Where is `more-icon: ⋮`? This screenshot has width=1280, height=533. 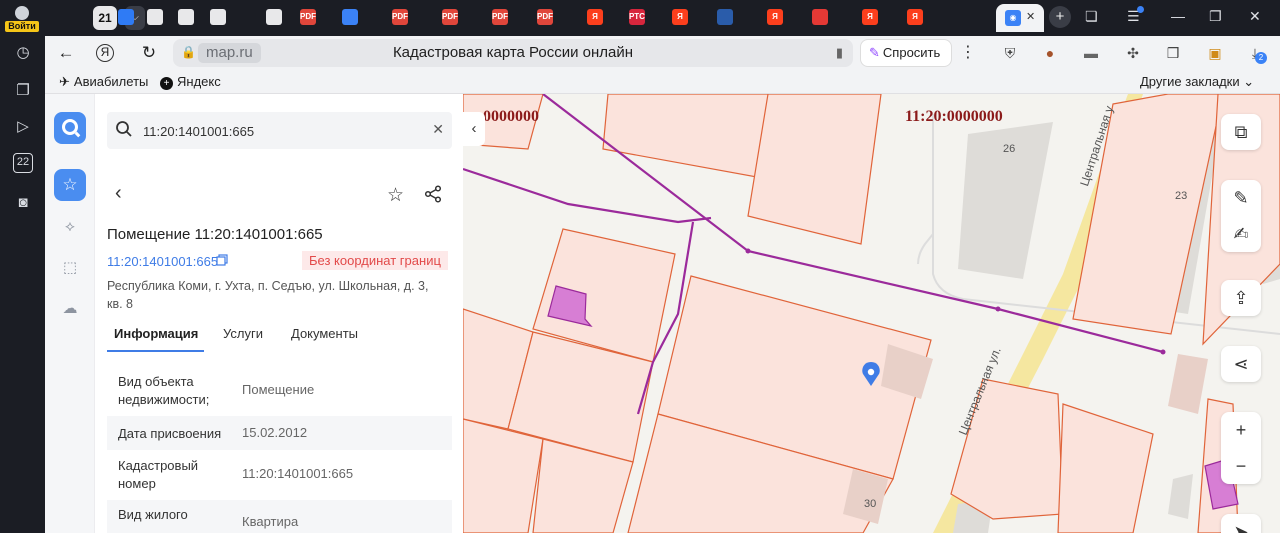 more-icon: ⋮ is located at coordinates (968, 52).